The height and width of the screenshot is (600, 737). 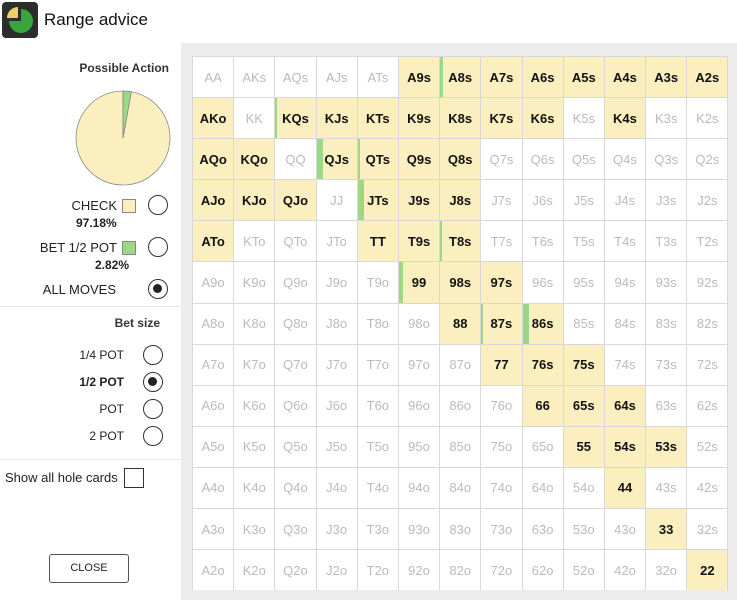 What do you see at coordinates (501, 570) in the screenshot?
I see `hand-cell: 72o` at bounding box center [501, 570].